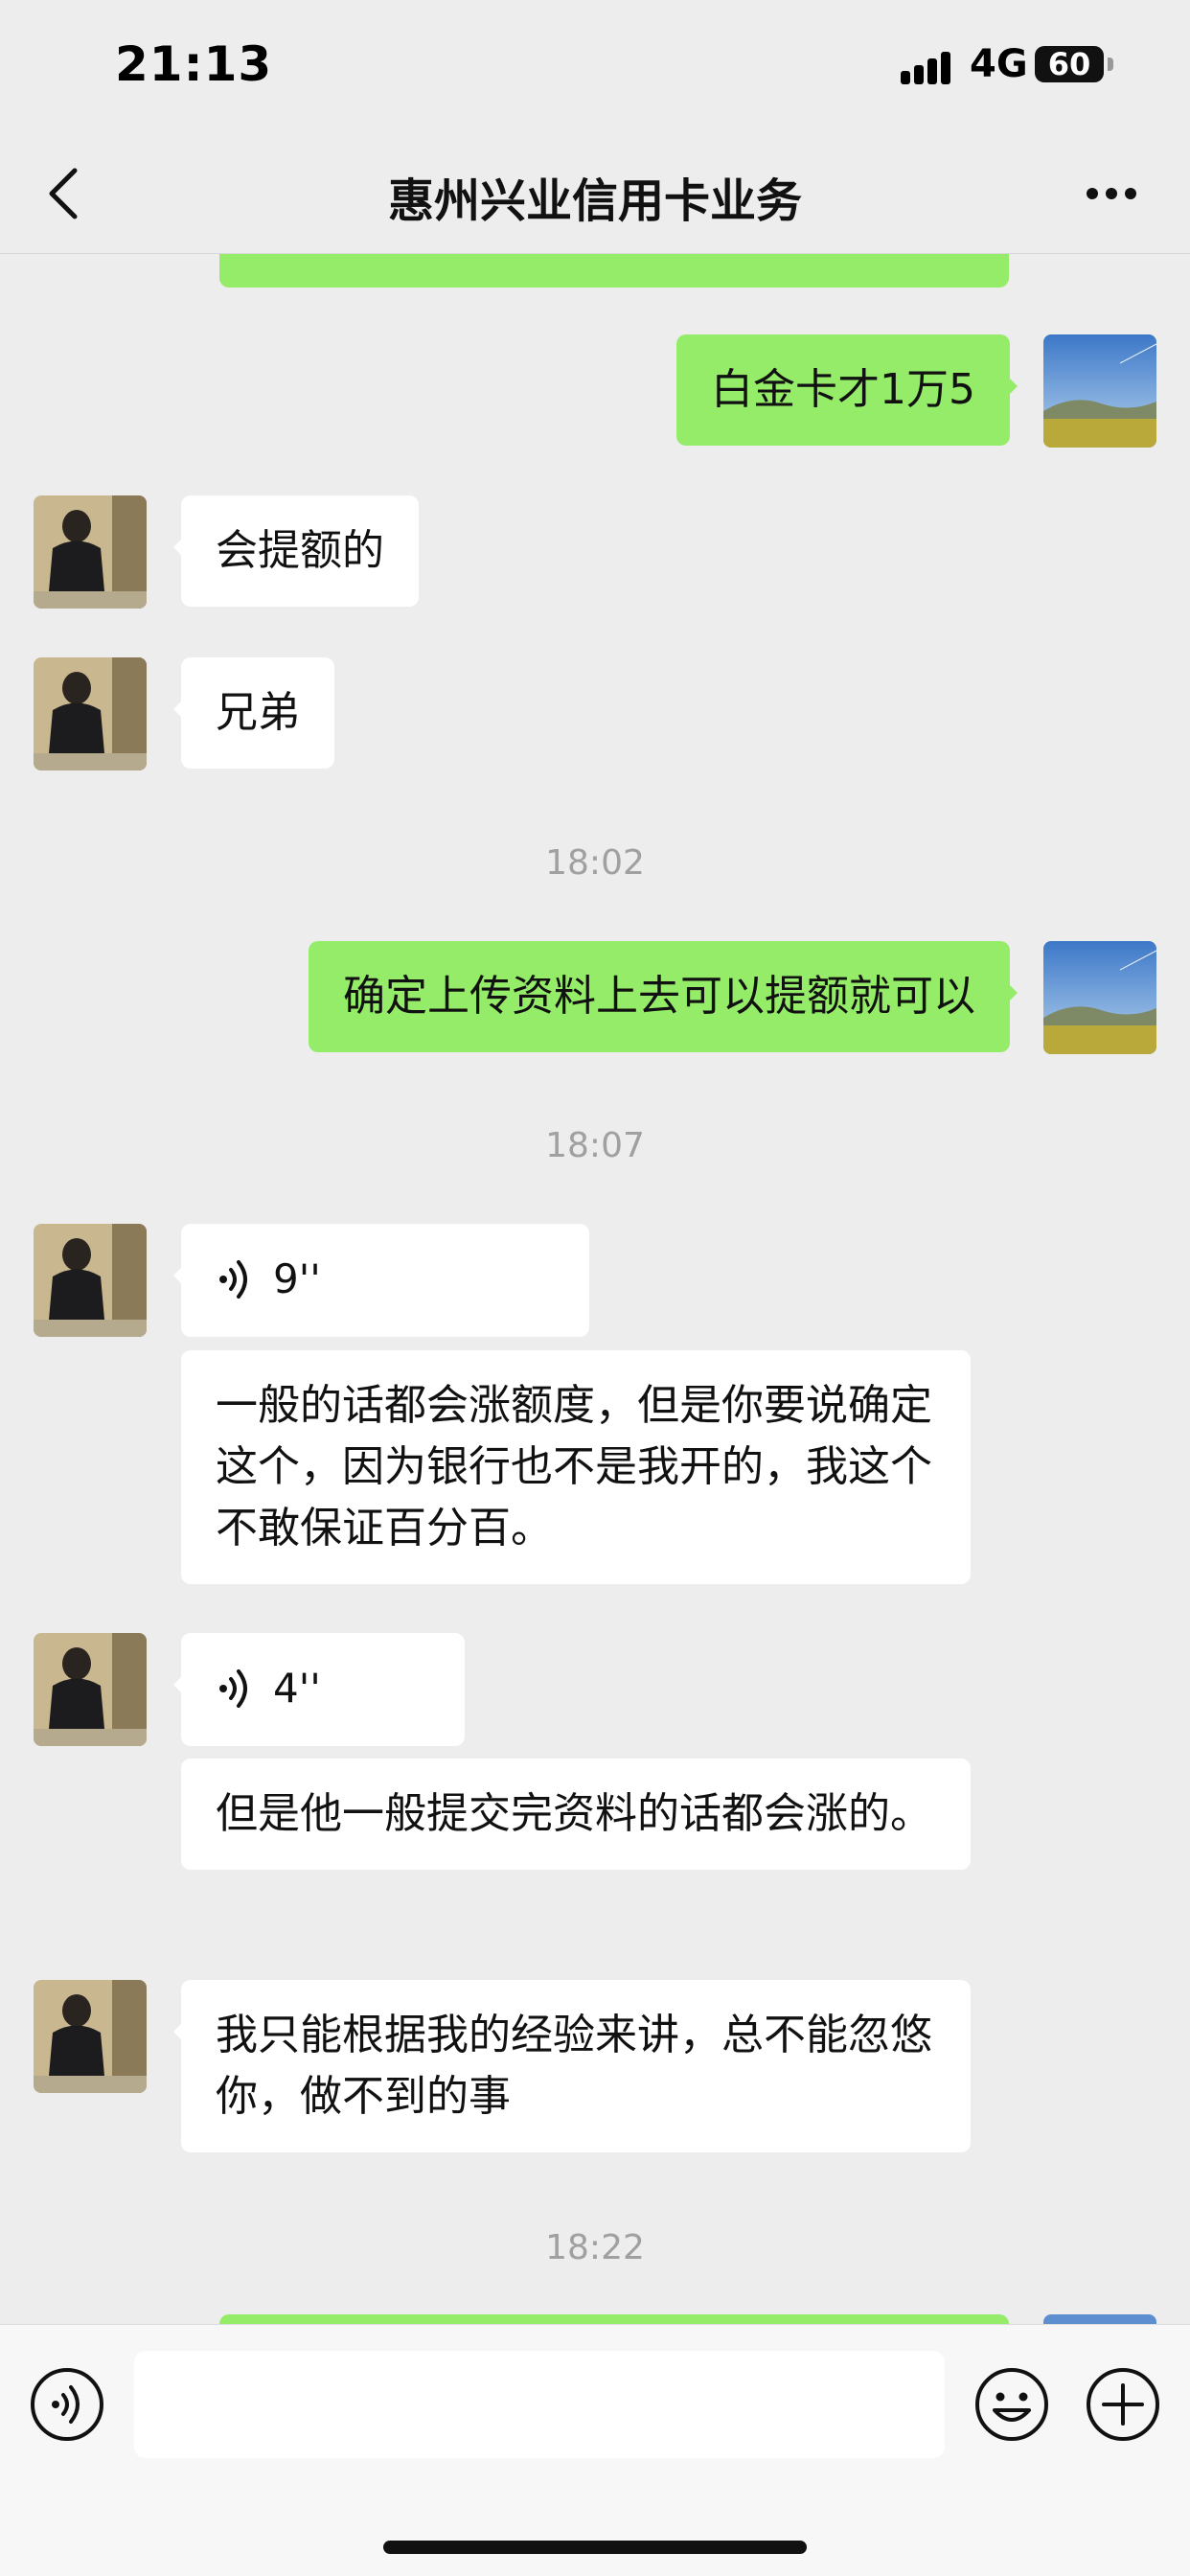 This screenshot has width=1190, height=2576. I want to click on more-icon, so click(1111, 193).